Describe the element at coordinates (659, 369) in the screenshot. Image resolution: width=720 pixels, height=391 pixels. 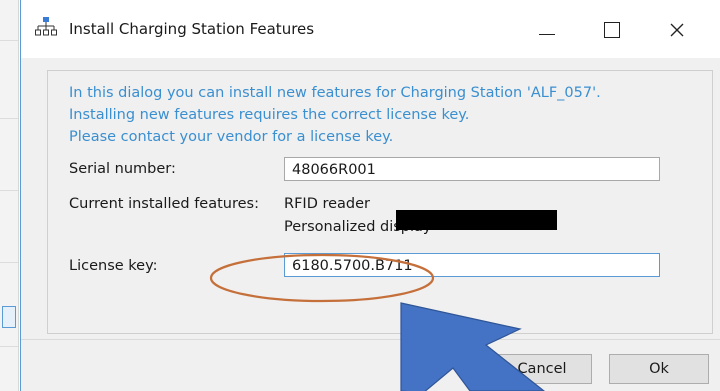
I see `ok-button: Ok` at that location.